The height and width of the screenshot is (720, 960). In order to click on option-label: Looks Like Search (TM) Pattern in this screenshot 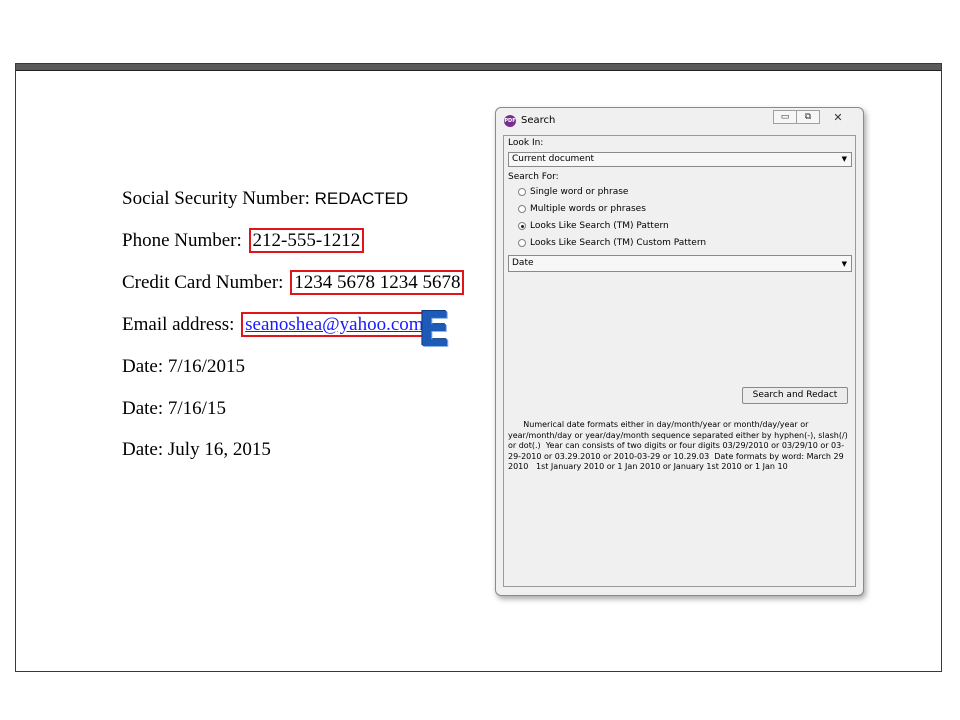, I will do `click(599, 226)`.